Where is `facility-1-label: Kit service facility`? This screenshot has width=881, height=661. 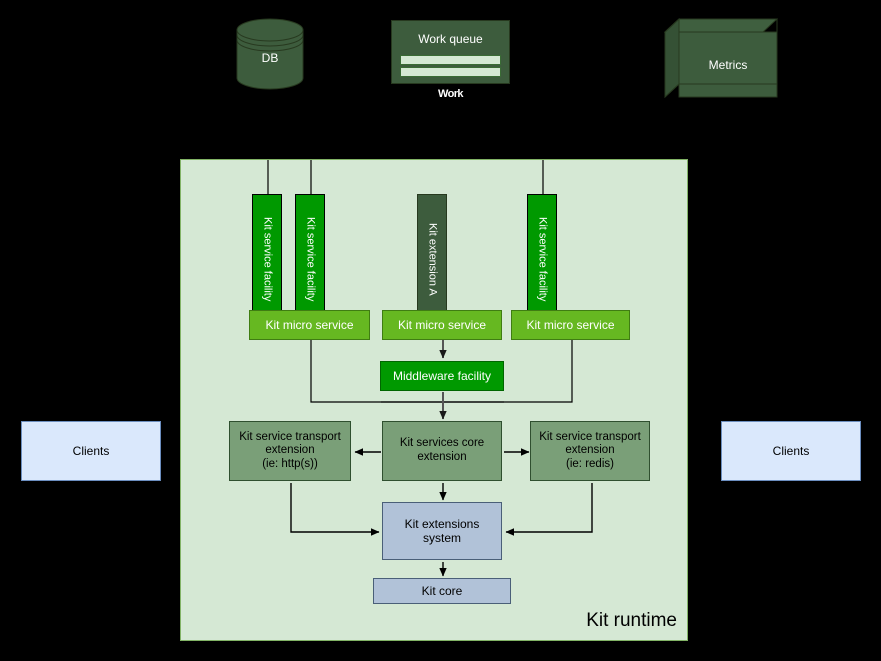 facility-1-label: Kit service facility is located at coordinates (267, 259).